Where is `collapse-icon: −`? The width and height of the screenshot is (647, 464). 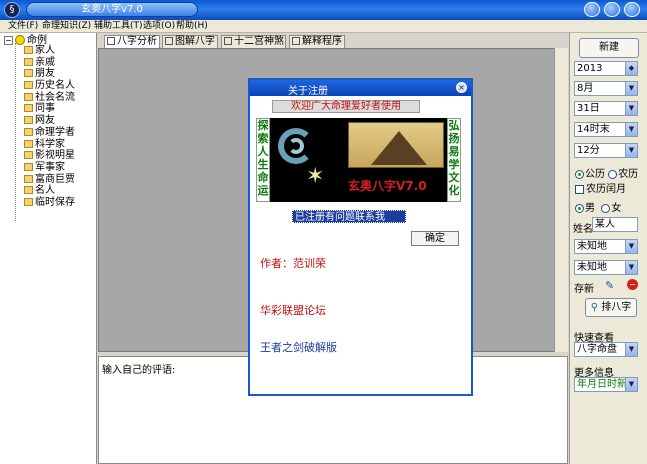
collapse-icon: − is located at coordinates (8, 40).